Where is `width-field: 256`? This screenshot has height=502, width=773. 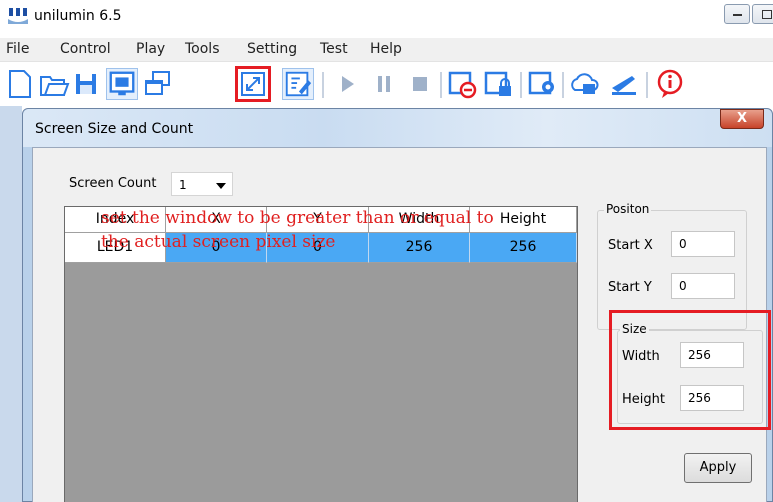
width-field: 256 is located at coordinates (712, 355).